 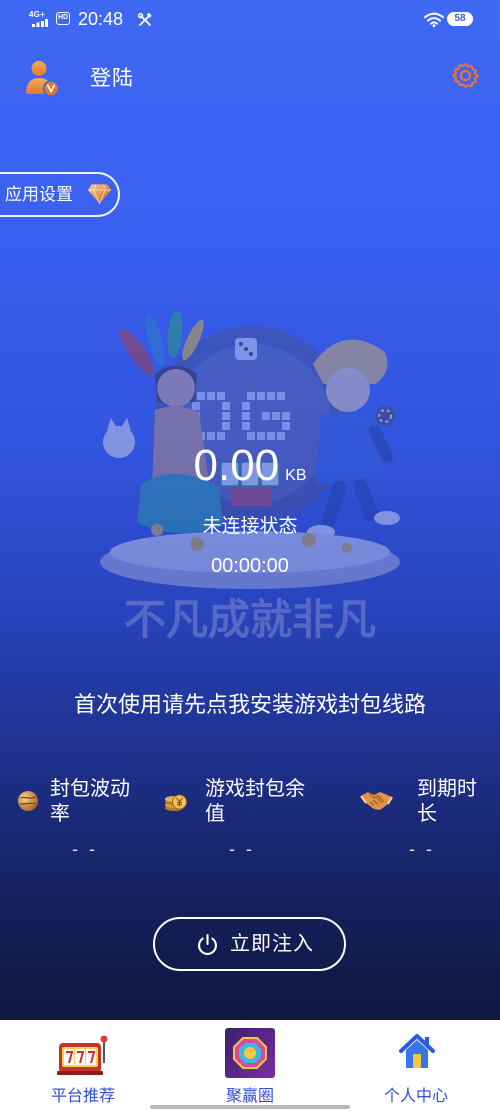 I want to click on stat-label: 游戏封包余值, so click(x=255, y=801).